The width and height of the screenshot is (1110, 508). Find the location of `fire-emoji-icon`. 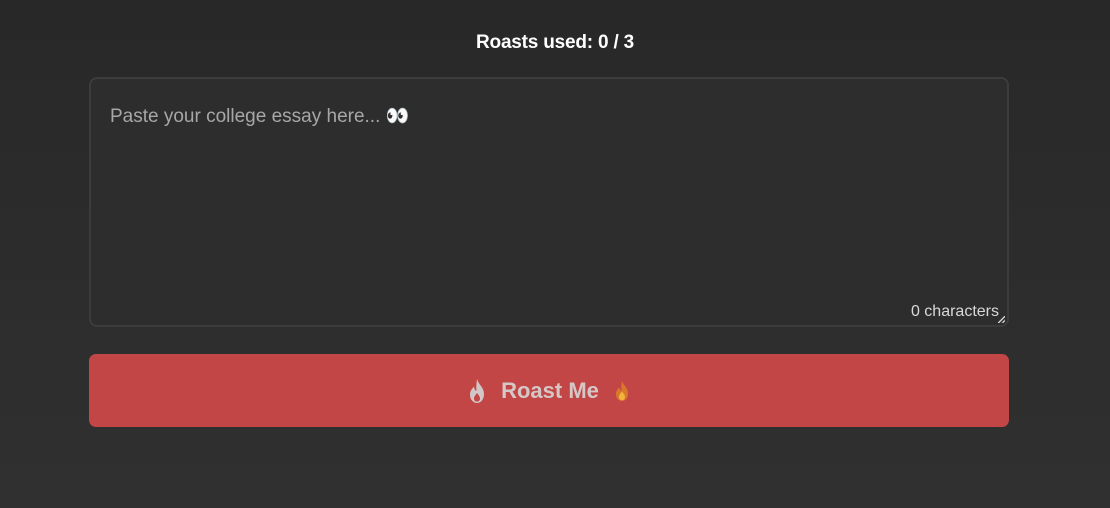

fire-emoji-icon is located at coordinates (622, 391).